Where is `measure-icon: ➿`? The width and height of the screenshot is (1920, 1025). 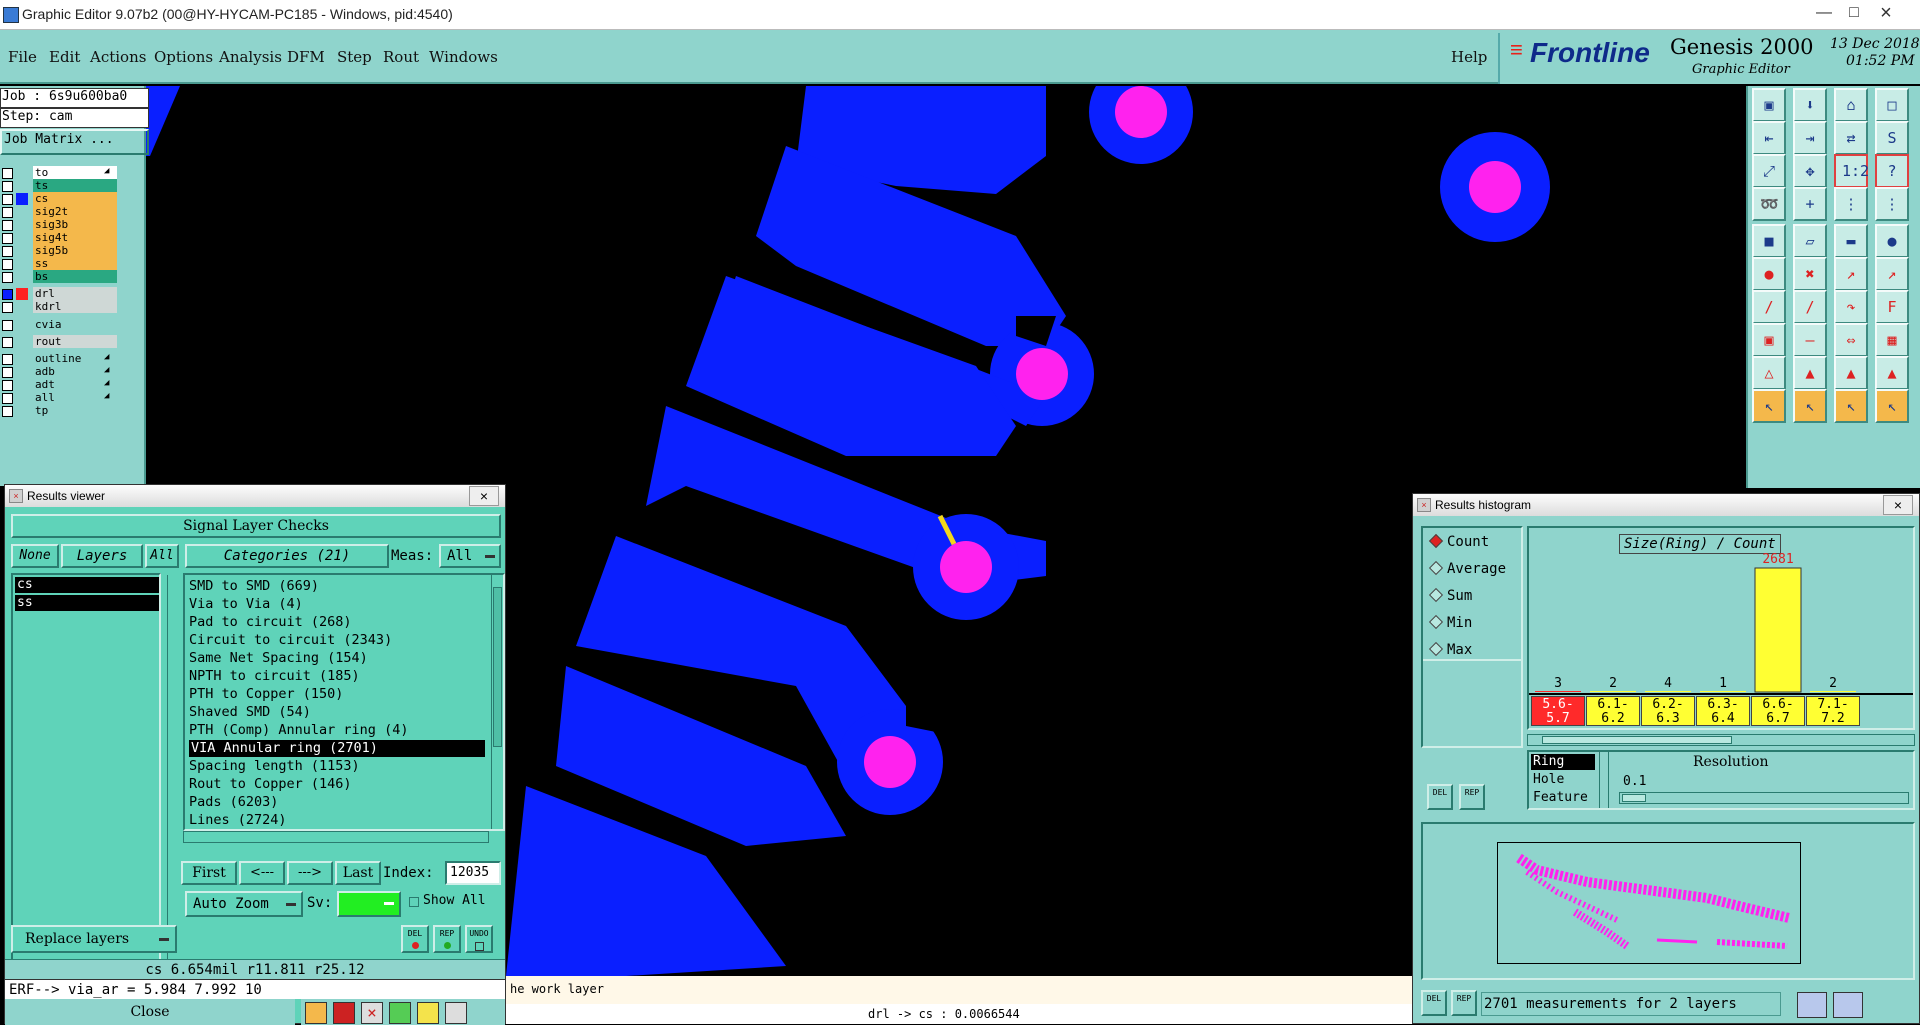
measure-icon: ➿ is located at coordinates (1769, 204).